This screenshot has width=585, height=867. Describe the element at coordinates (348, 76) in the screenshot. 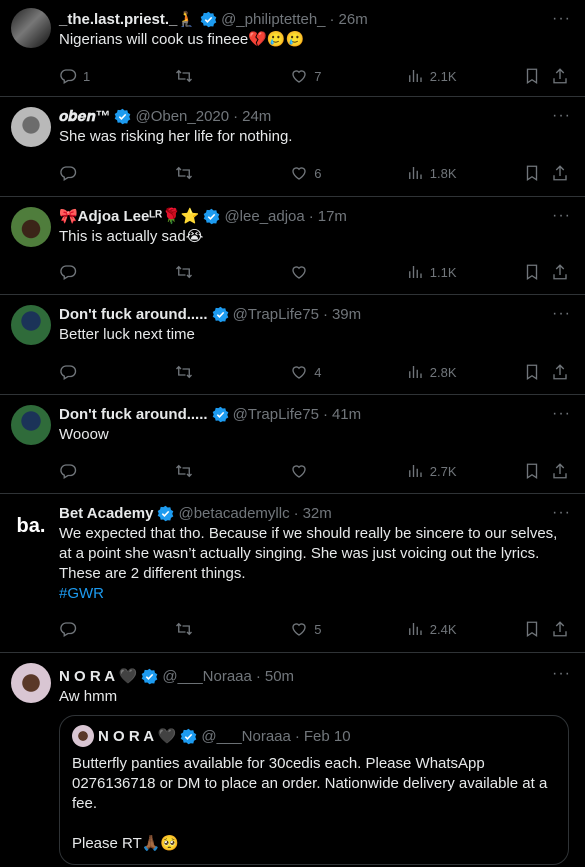

I see `like-button: 7` at that location.